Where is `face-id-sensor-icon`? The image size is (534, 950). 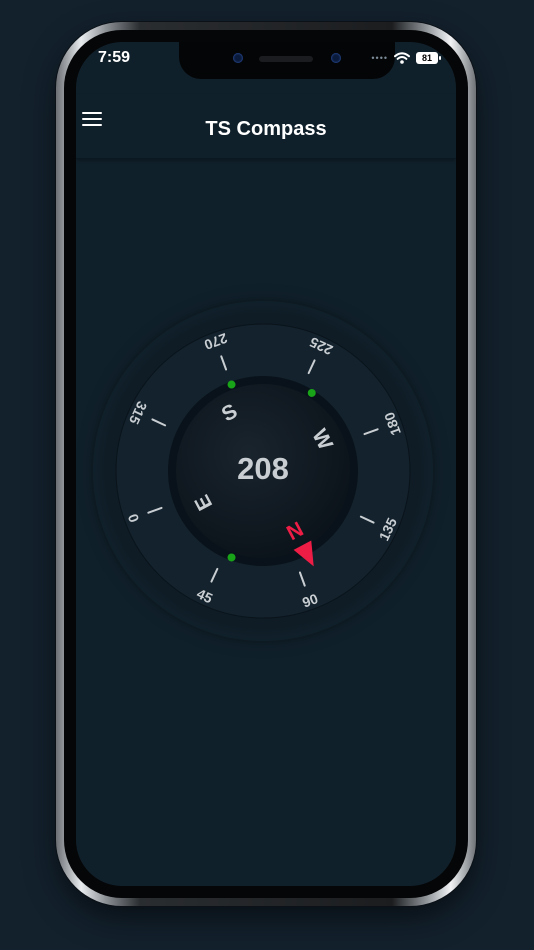
face-id-sensor-icon is located at coordinates (336, 58).